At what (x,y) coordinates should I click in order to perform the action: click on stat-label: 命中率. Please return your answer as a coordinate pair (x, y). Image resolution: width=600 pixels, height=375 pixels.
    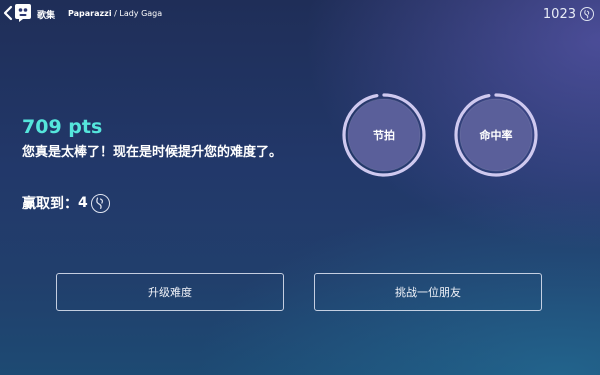
    Looking at the image, I should click on (496, 135).